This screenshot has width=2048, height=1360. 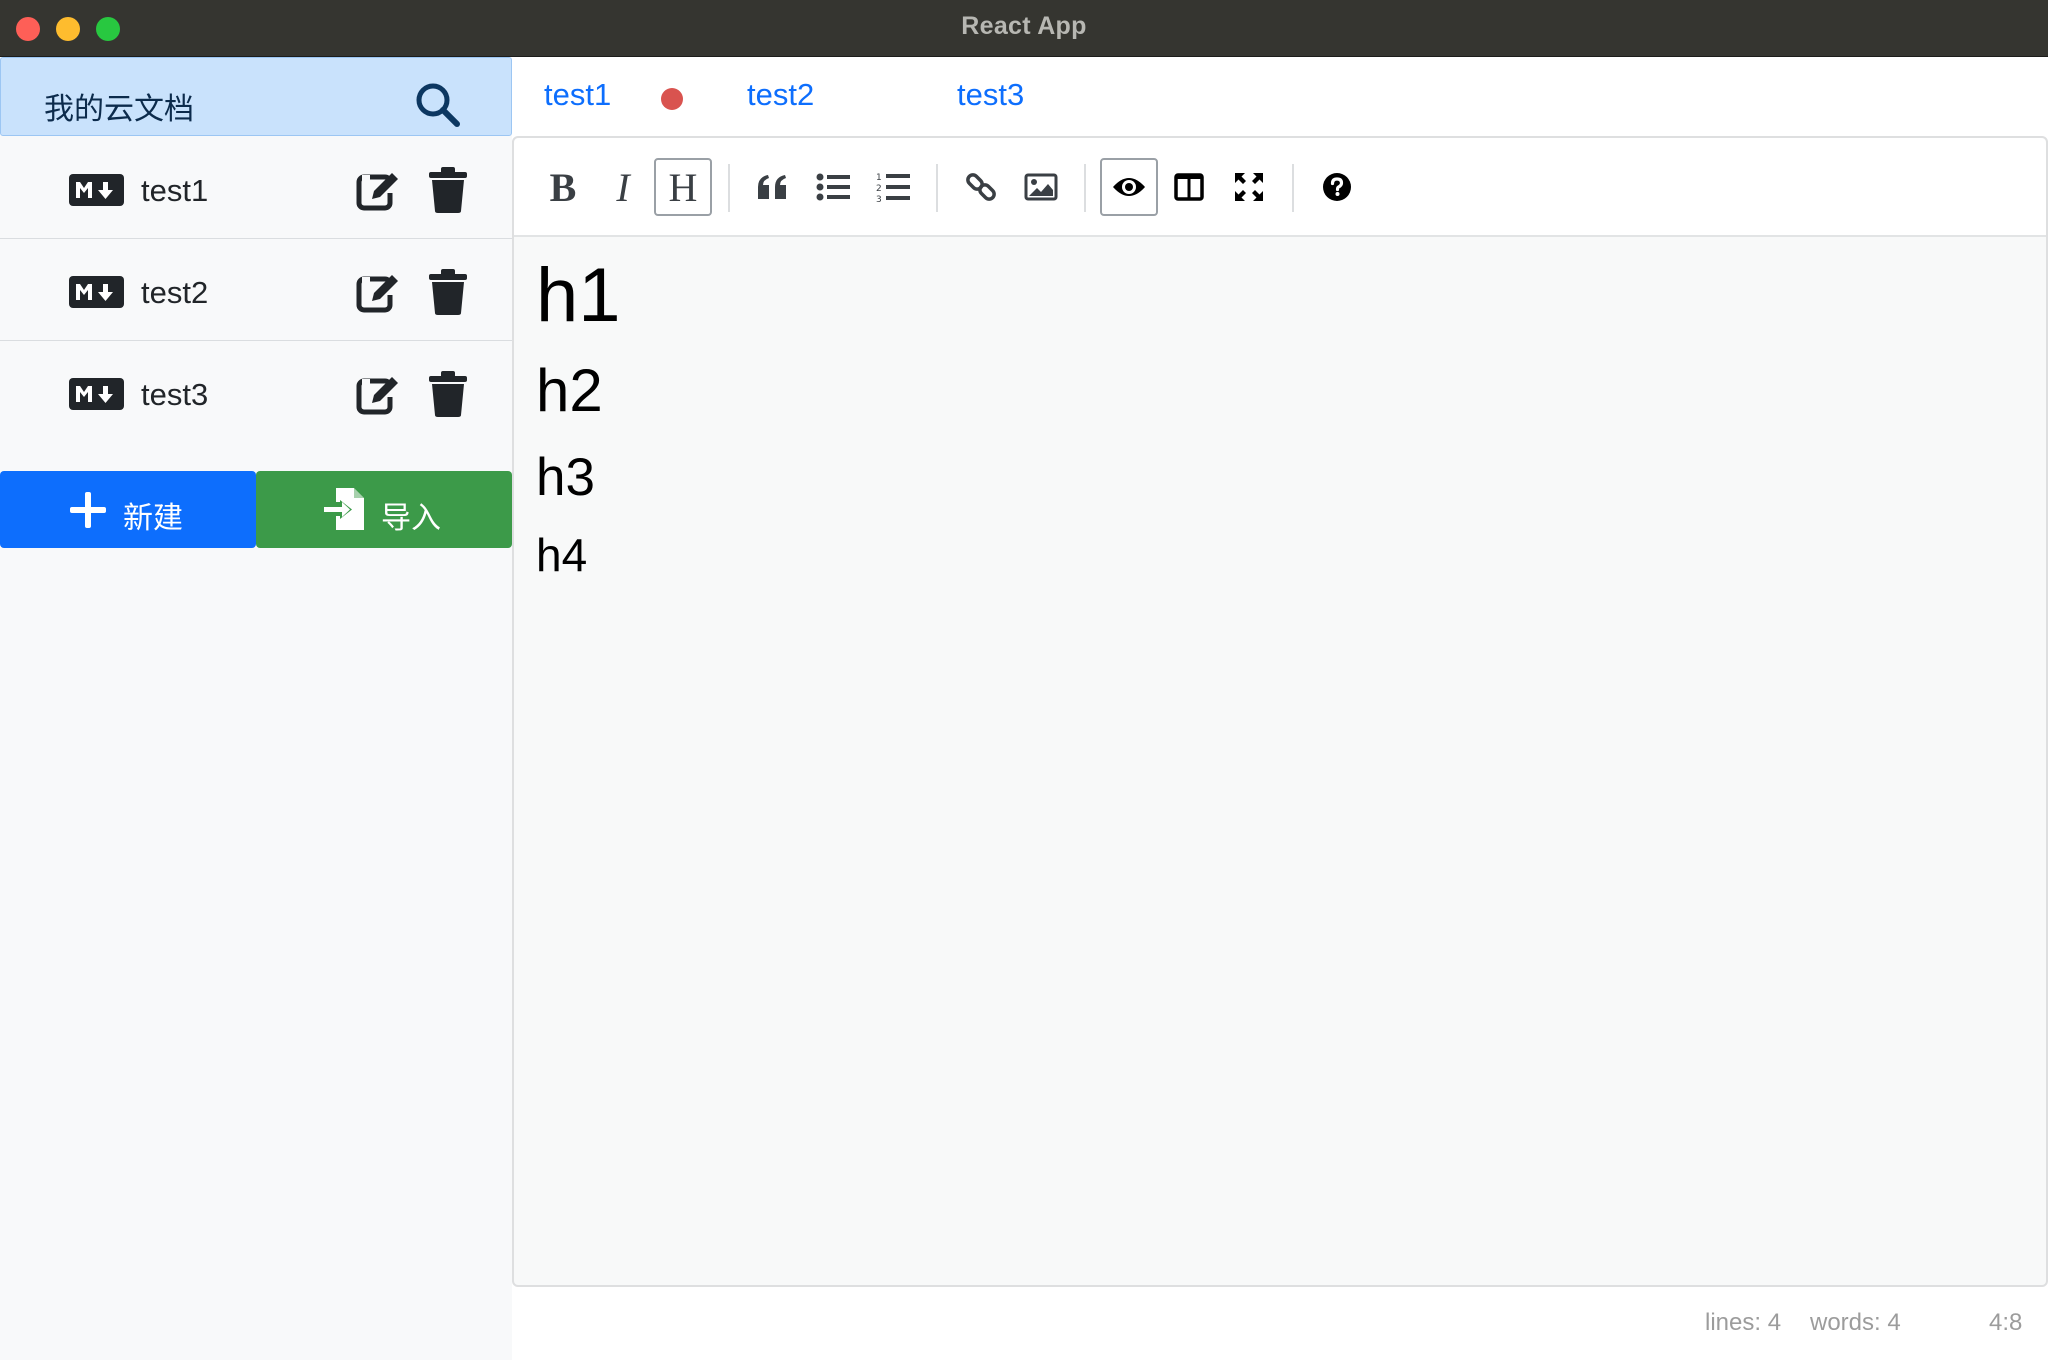 What do you see at coordinates (256, 96) in the screenshot?
I see `search-bar: 我的云文档` at bounding box center [256, 96].